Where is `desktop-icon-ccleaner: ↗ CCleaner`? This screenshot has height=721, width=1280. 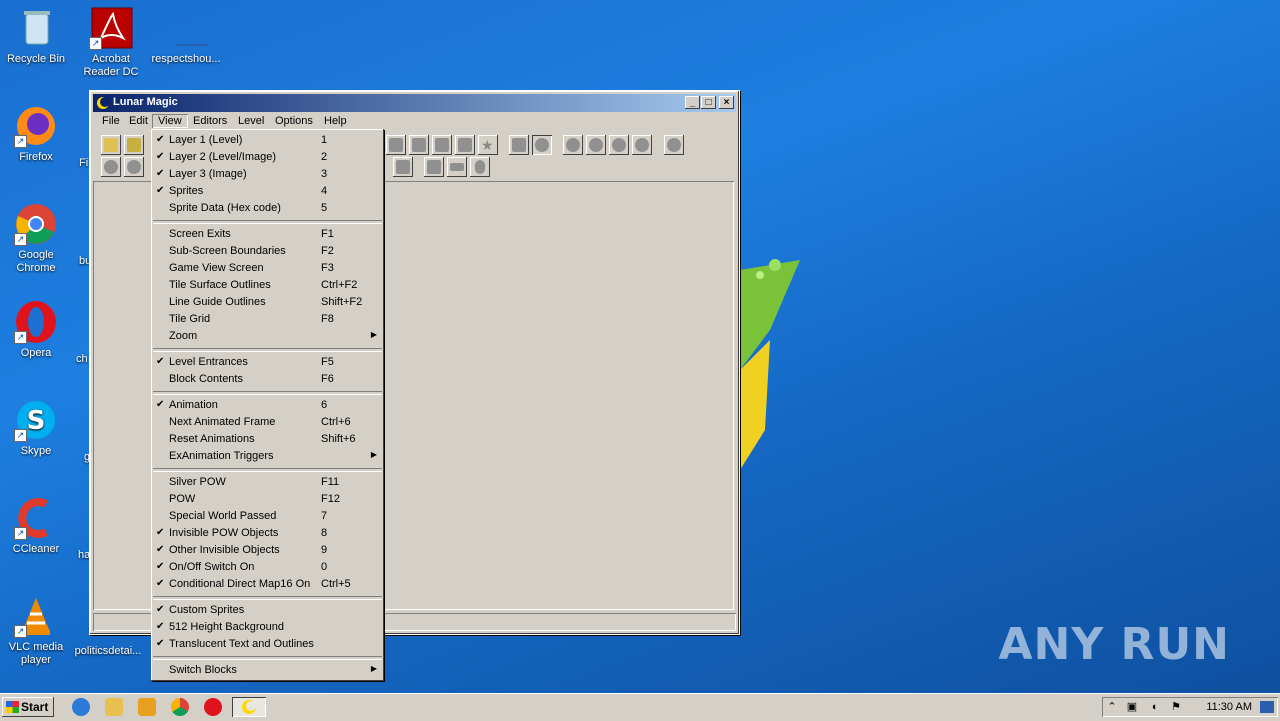 desktop-icon-ccleaner: ↗ CCleaner is located at coordinates (36, 526).